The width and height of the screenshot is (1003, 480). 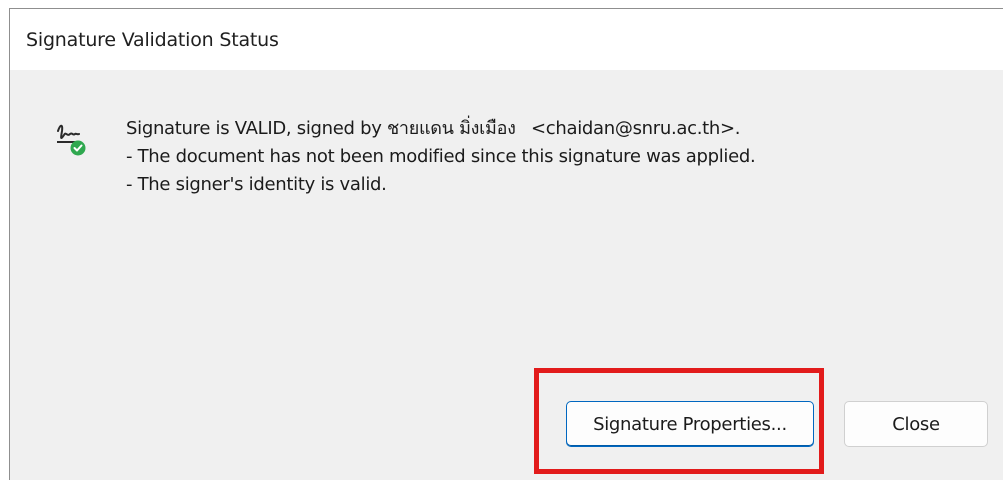 What do you see at coordinates (636, 128) in the screenshot?
I see `signer-email: <chaidan@snru.ac.th>.` at bounding box center [636, 128].